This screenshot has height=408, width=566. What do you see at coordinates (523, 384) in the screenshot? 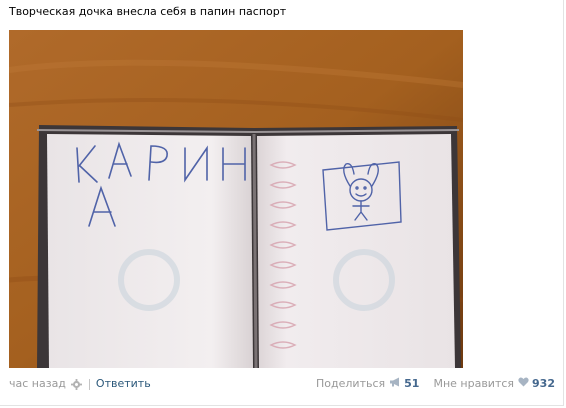
I see `heart-icon` at bounding box center [523, 384].